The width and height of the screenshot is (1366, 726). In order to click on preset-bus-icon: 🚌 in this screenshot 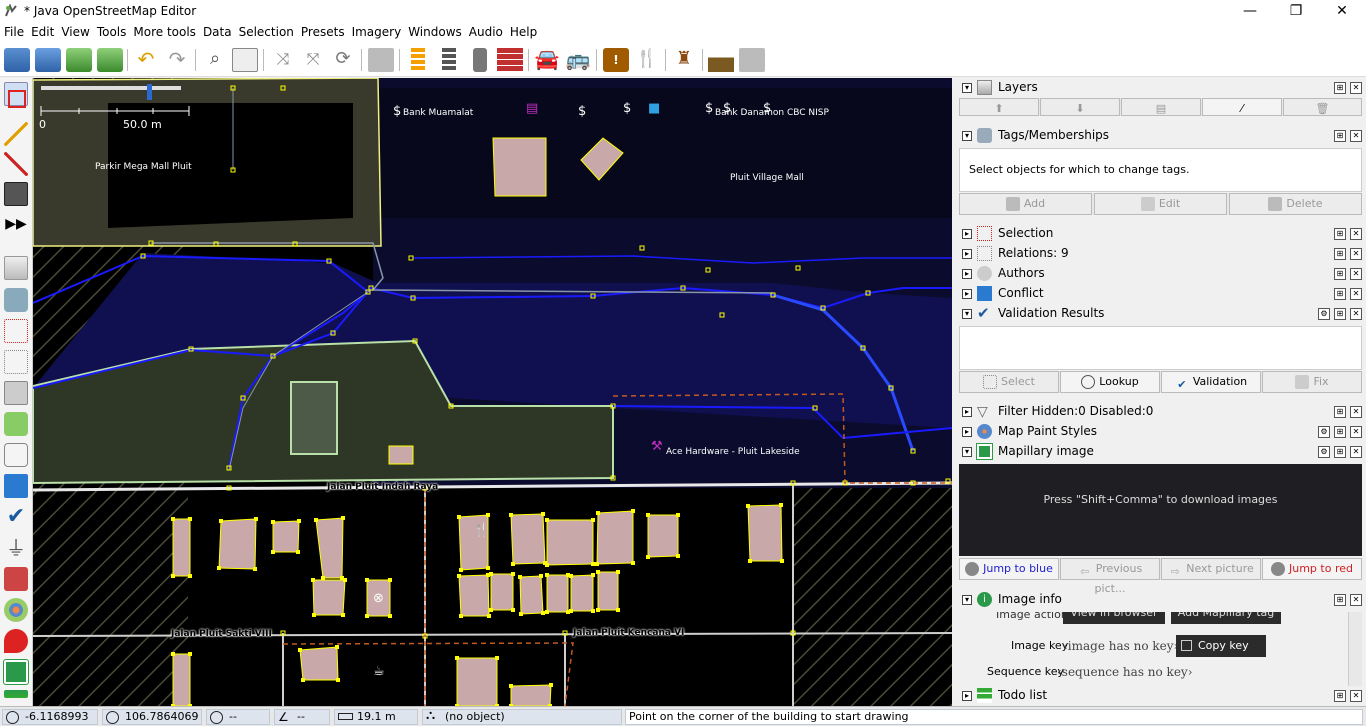, I will do `click(578, 60)`.